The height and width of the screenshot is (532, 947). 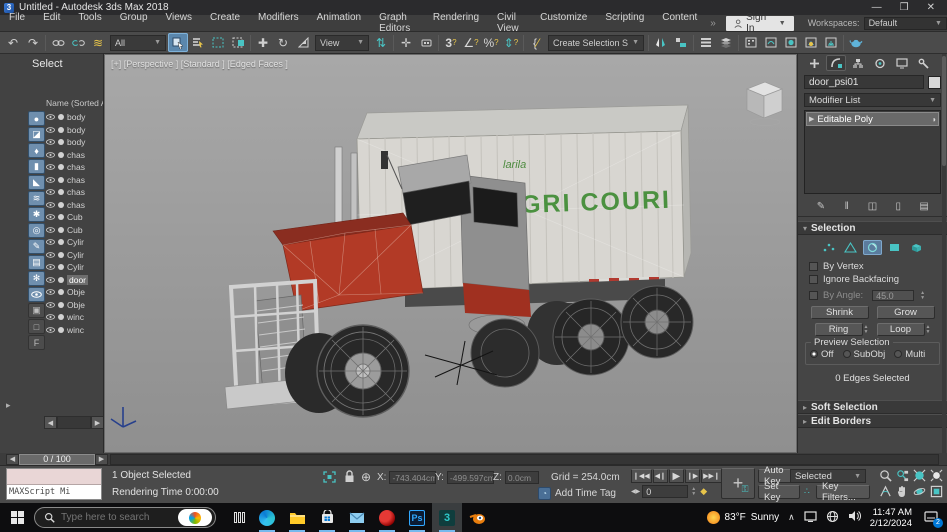 I want to click on taskbar-mail, so click(x=357, y=517).